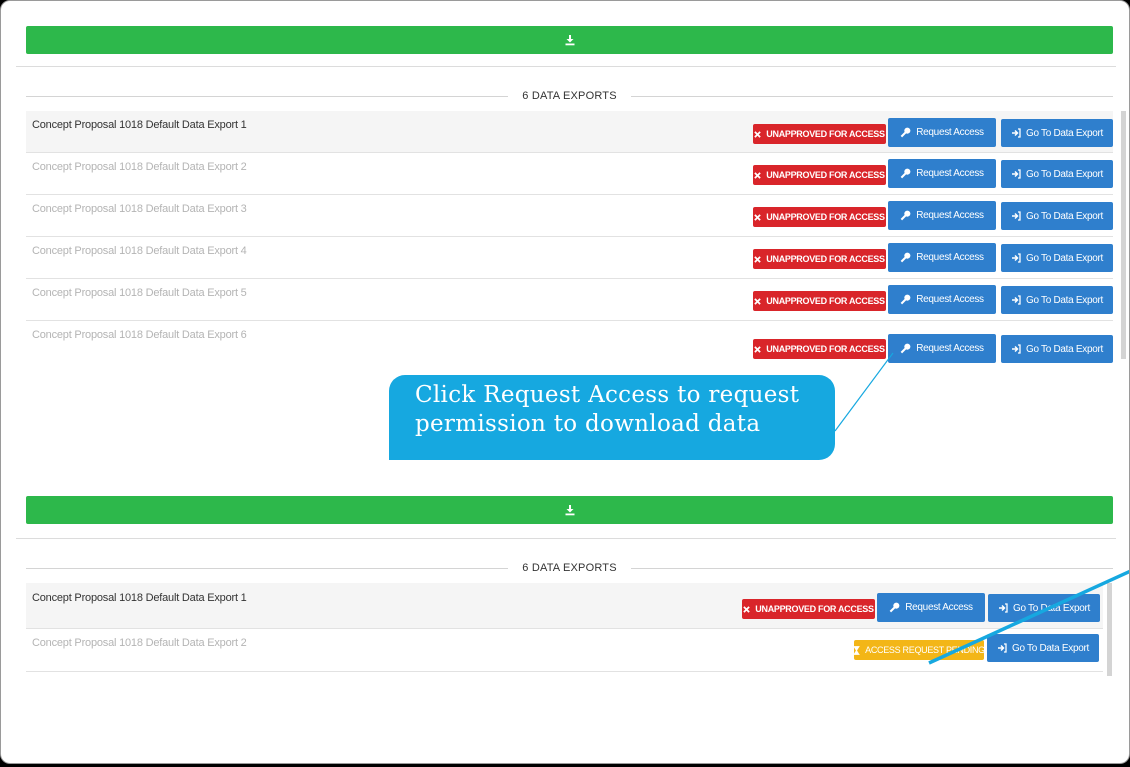 This screenshot has width=1130, height=767. What do you see at coordinates (607, 395) in the screenshot?
I see `callout-line-1: Click Request Access to request` at bounding box center [607, 395].